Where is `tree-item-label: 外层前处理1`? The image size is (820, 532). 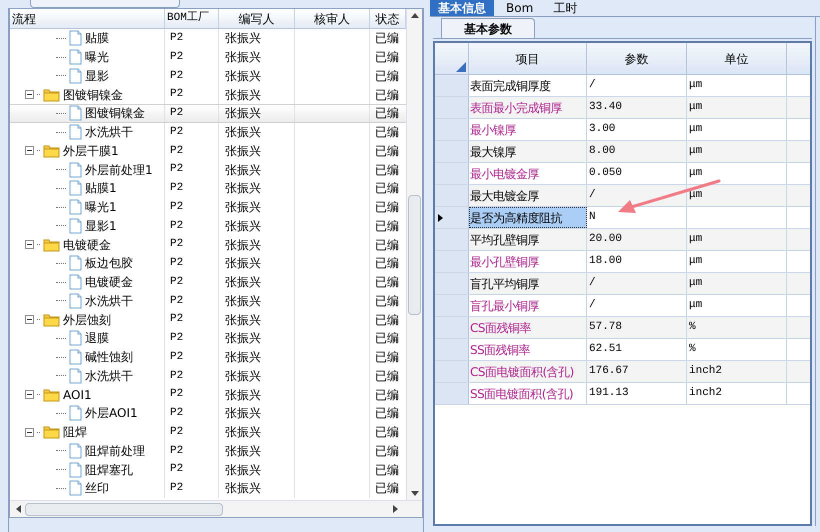
tree-item-label: 外层前处理1 is located at coordinates (119, 170).